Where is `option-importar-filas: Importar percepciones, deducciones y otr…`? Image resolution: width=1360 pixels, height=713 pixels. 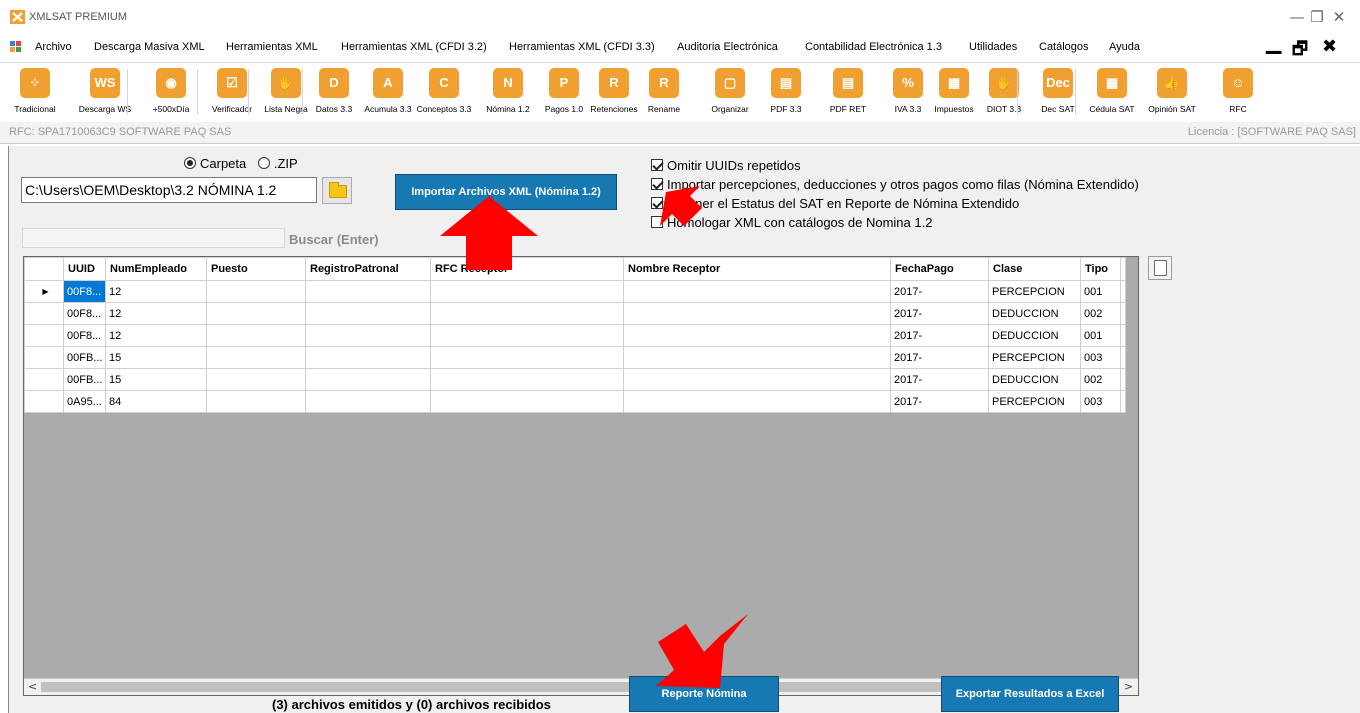
option-importar-filas: Importar percepciones, deducciones y otr… is located at coordinates (895, 186).